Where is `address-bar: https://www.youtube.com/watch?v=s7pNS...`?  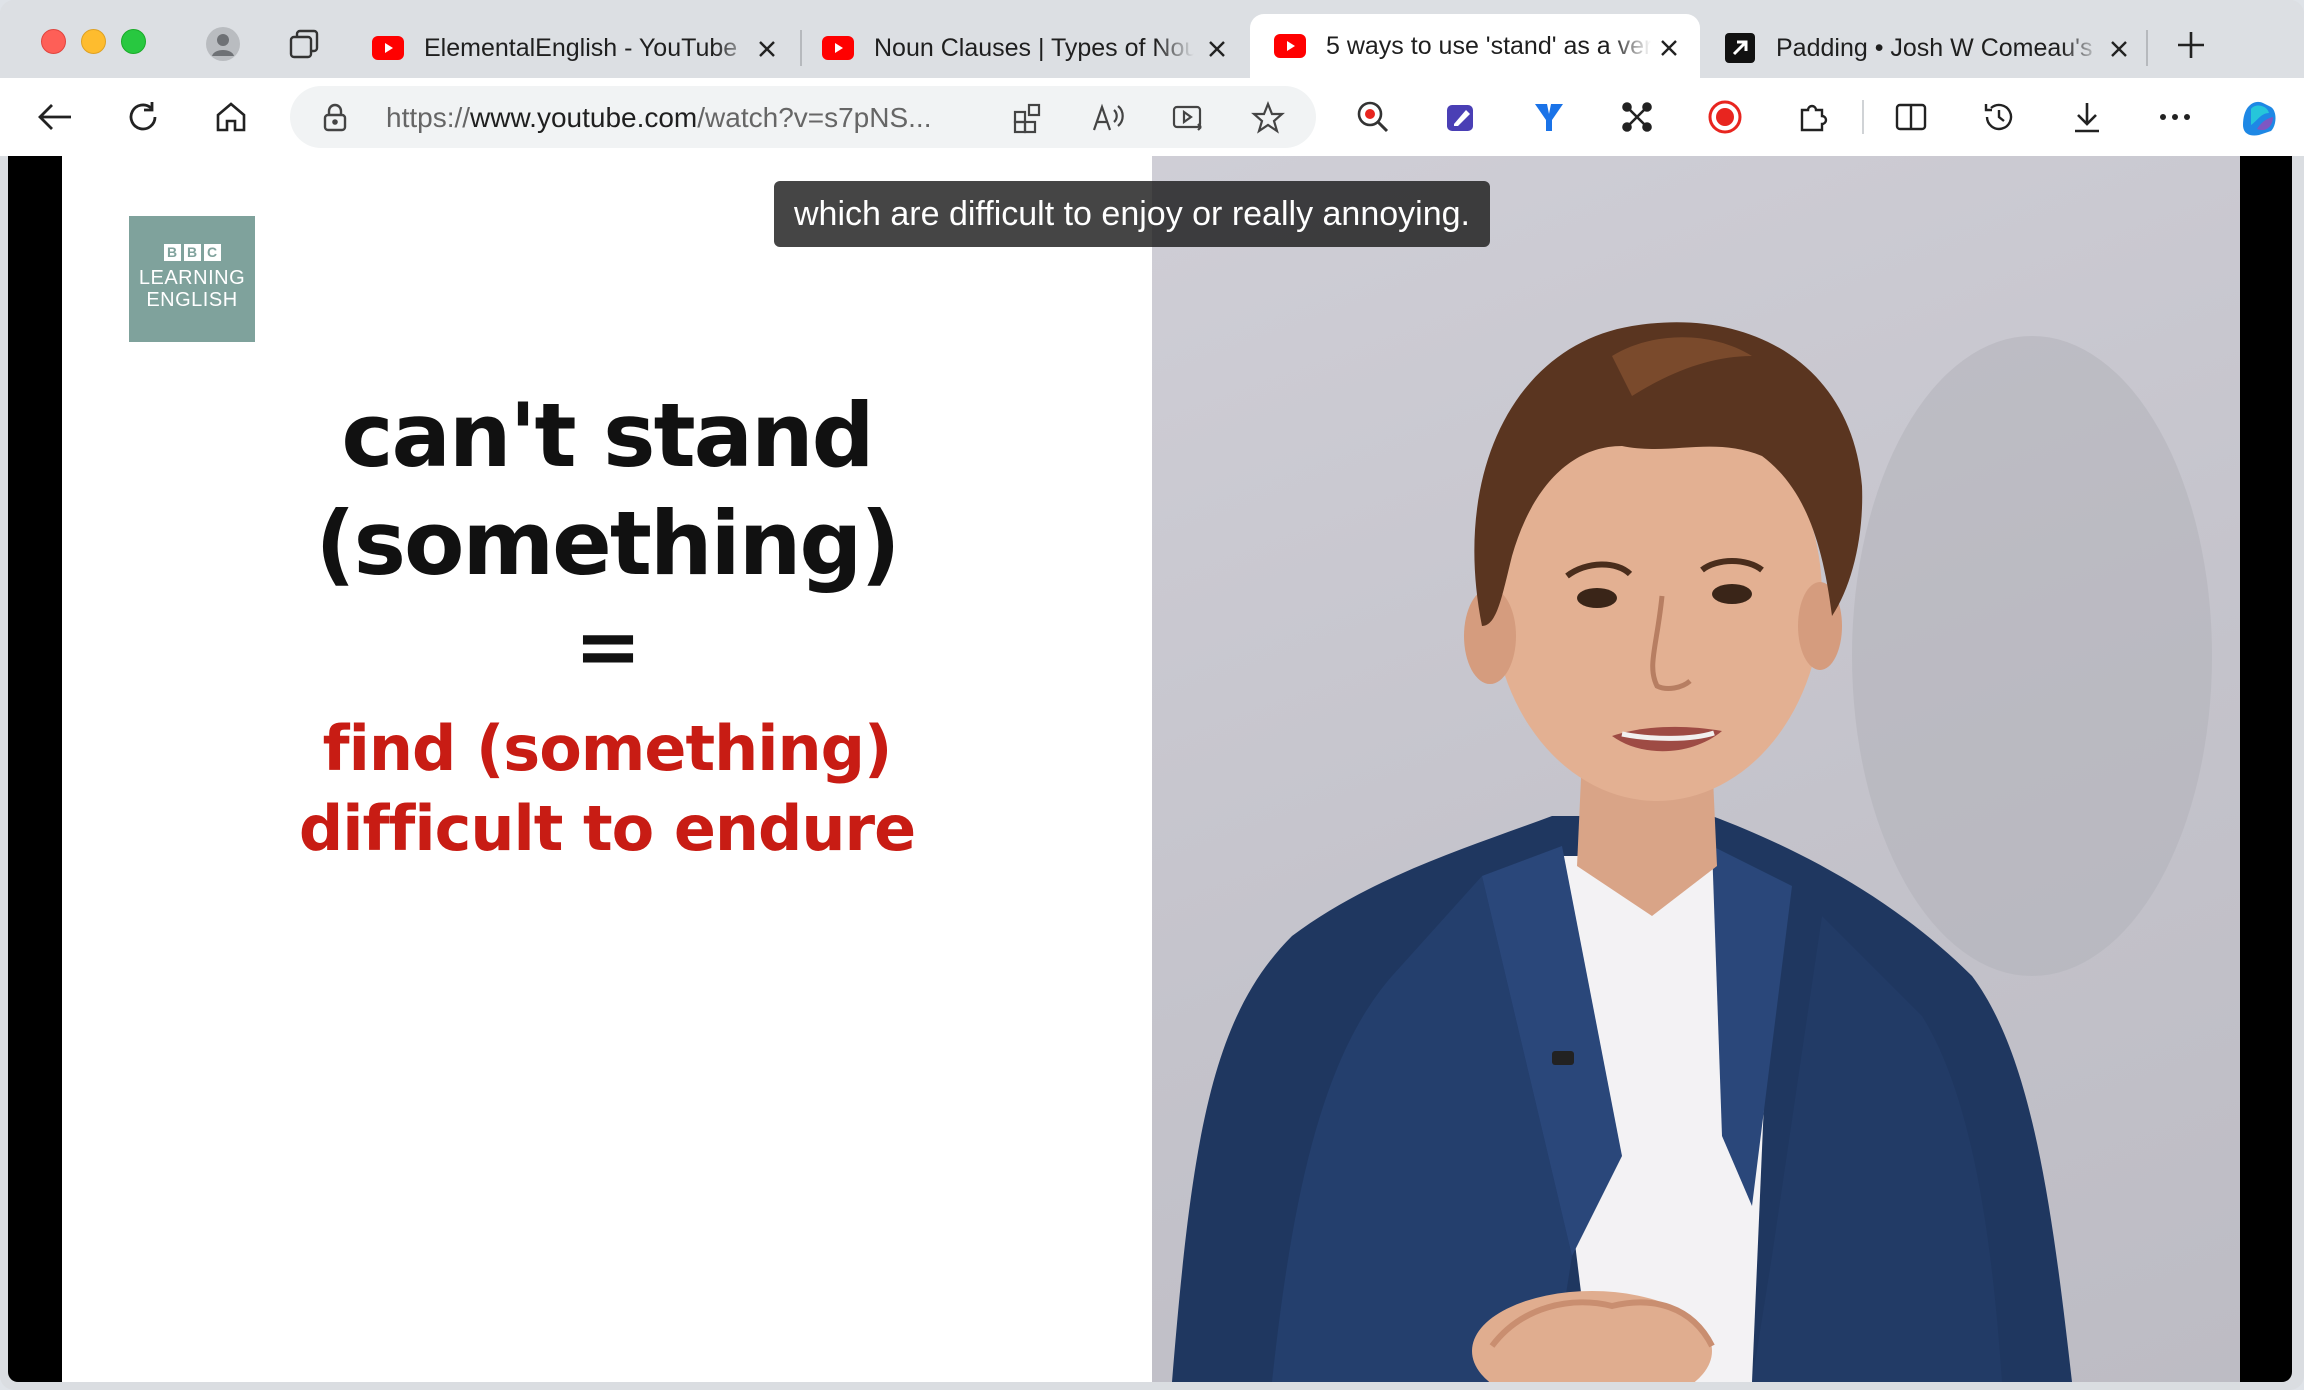 address-bar: https://www.youtube.com/watch?v=s7pNS... is located at coordinates (803, 117).